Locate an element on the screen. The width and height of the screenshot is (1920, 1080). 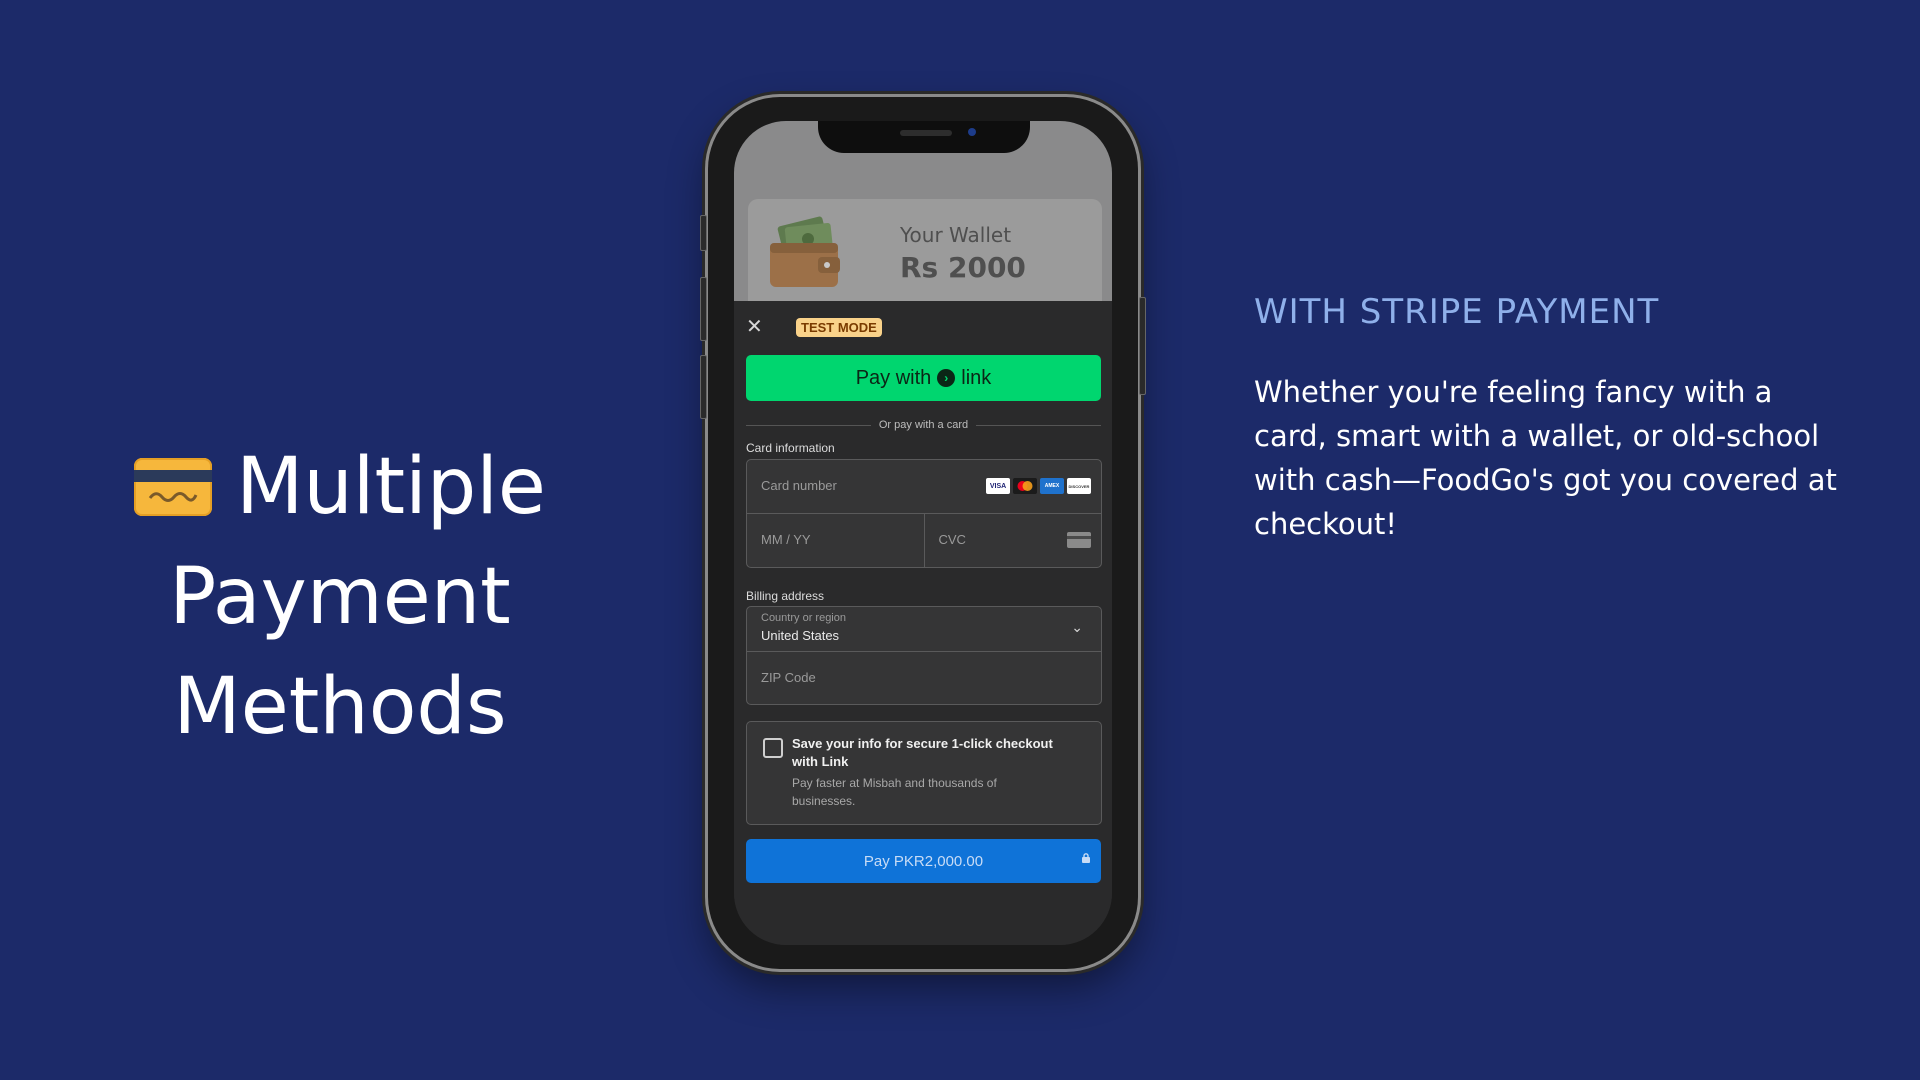
amex-icon: AMEX is located at coordinates (1052, 486).